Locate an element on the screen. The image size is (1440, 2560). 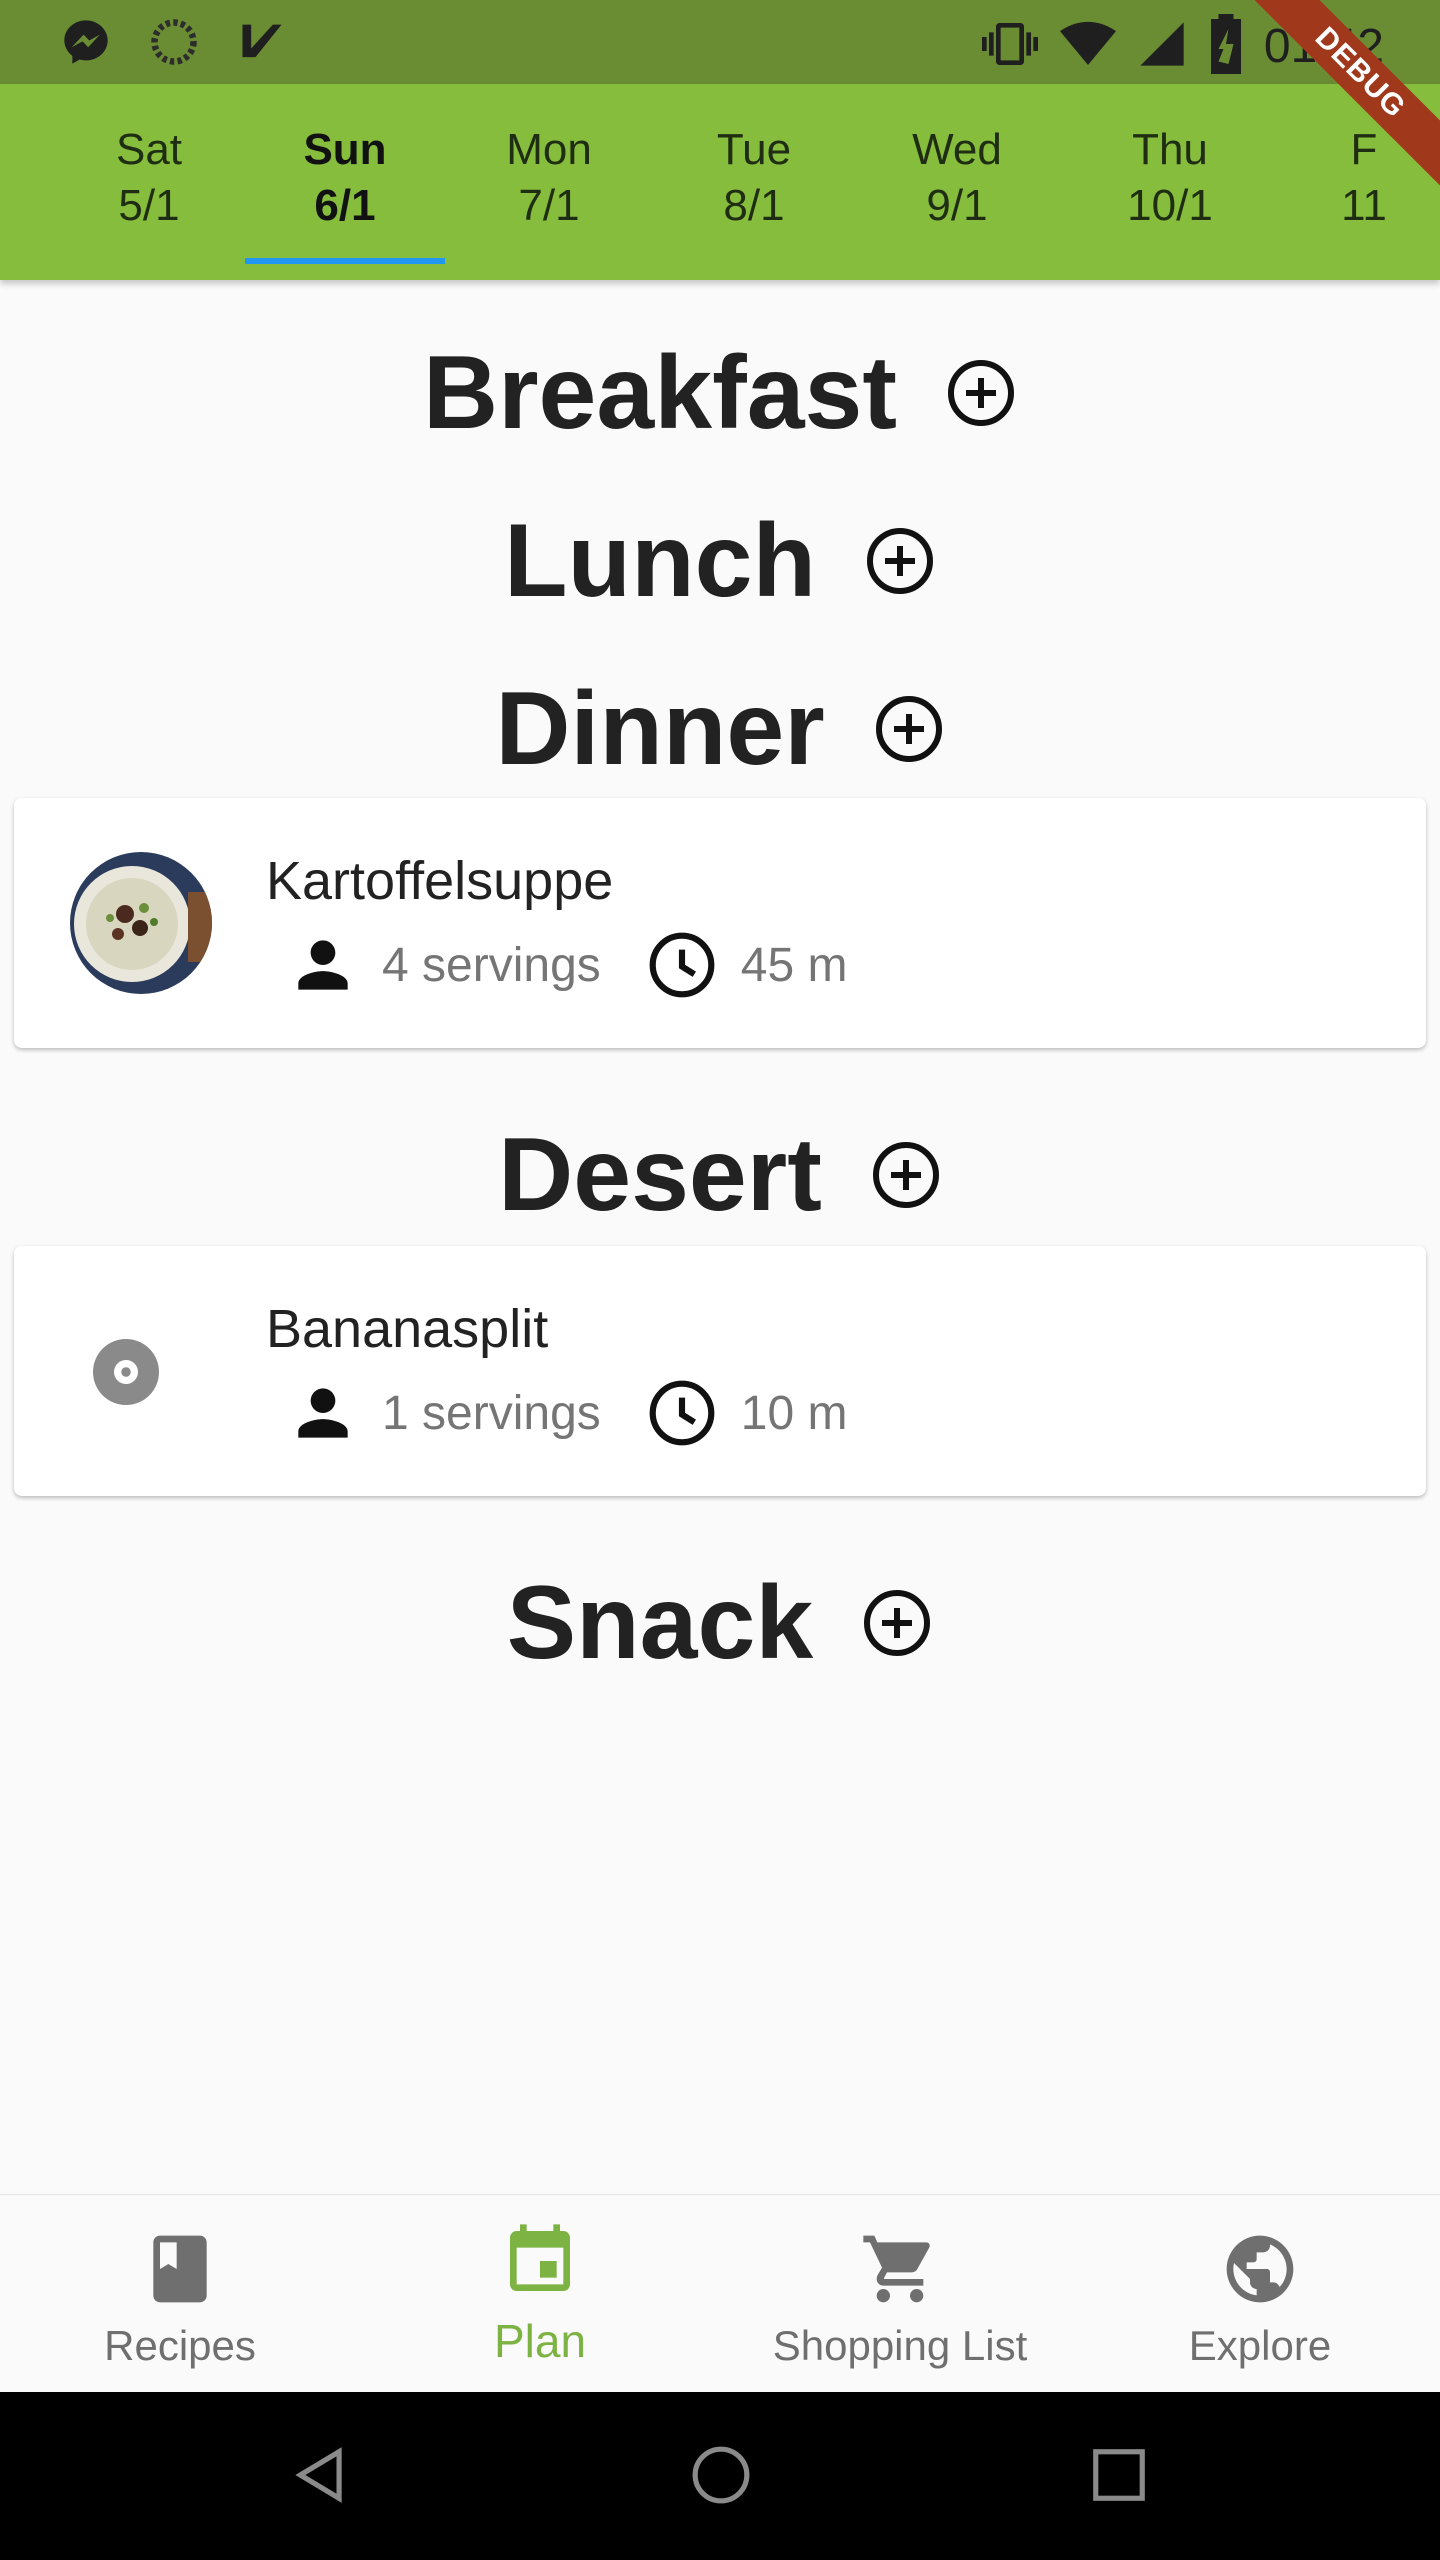
nav-label: Explore is located at coordinates (1260, 2345).